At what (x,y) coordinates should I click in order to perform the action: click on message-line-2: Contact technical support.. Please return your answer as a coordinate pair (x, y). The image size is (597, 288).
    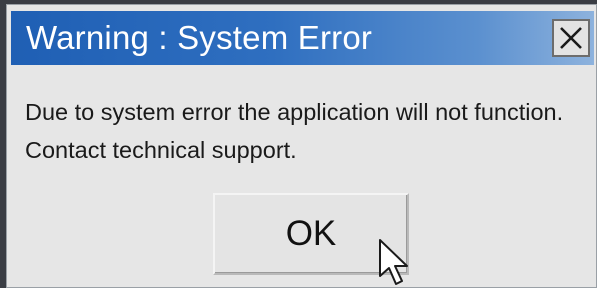
    Looking at the image, I should click on (161, 150).